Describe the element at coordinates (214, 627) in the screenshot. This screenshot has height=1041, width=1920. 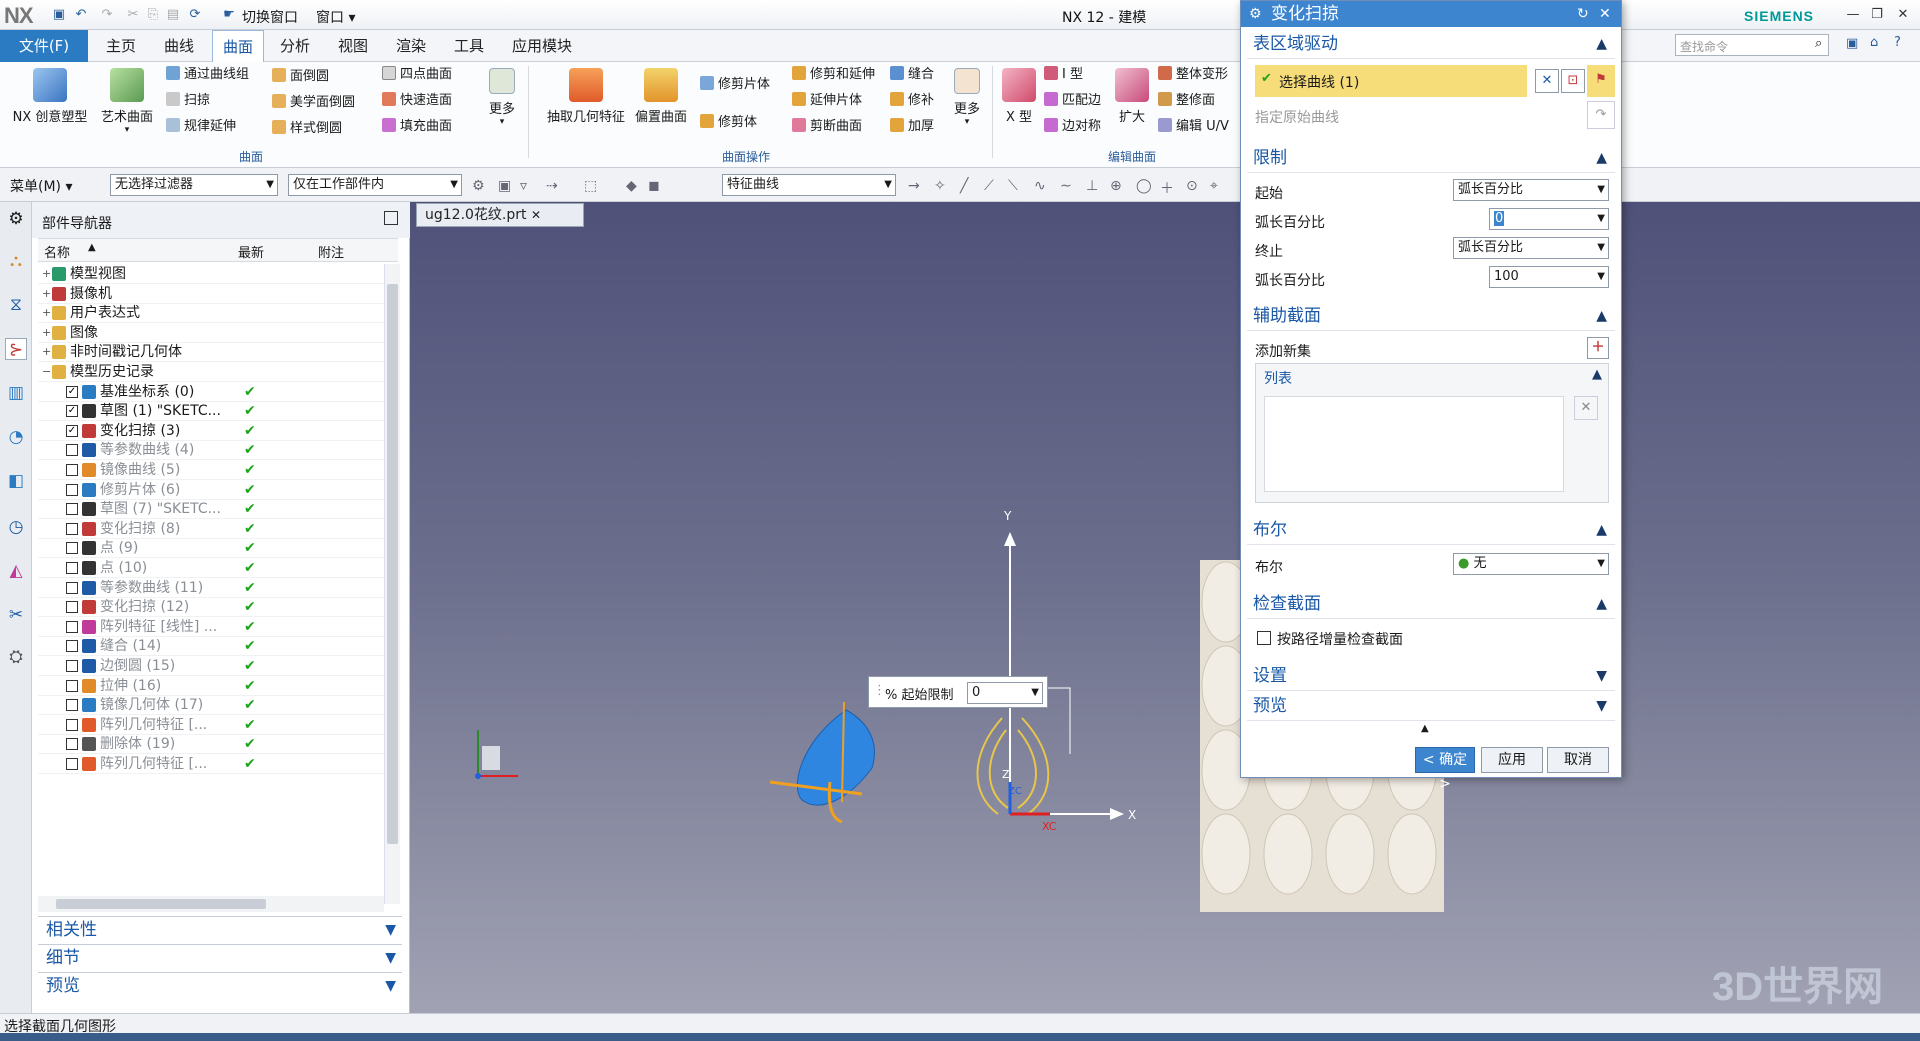
I see `tree-row: 阵列特征 [线性] ... ✔` at that location.